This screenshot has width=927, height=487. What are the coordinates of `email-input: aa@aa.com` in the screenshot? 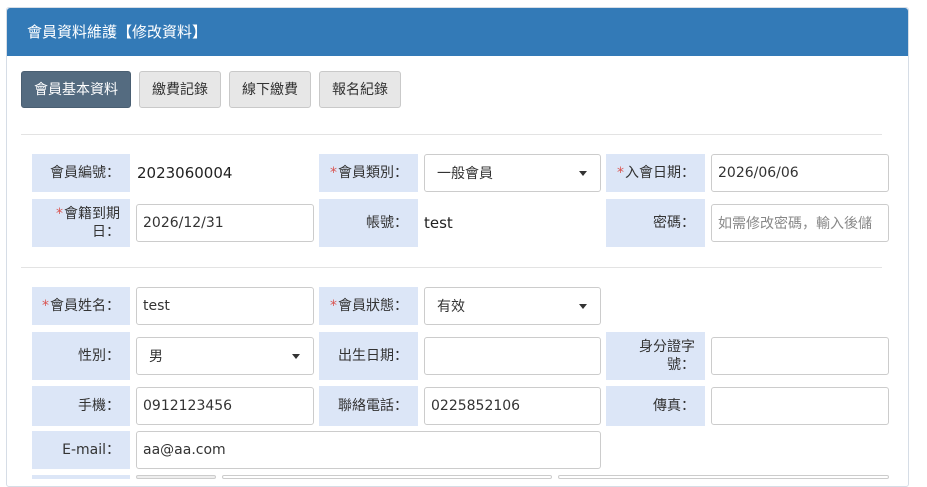 It's located at (368, 450).